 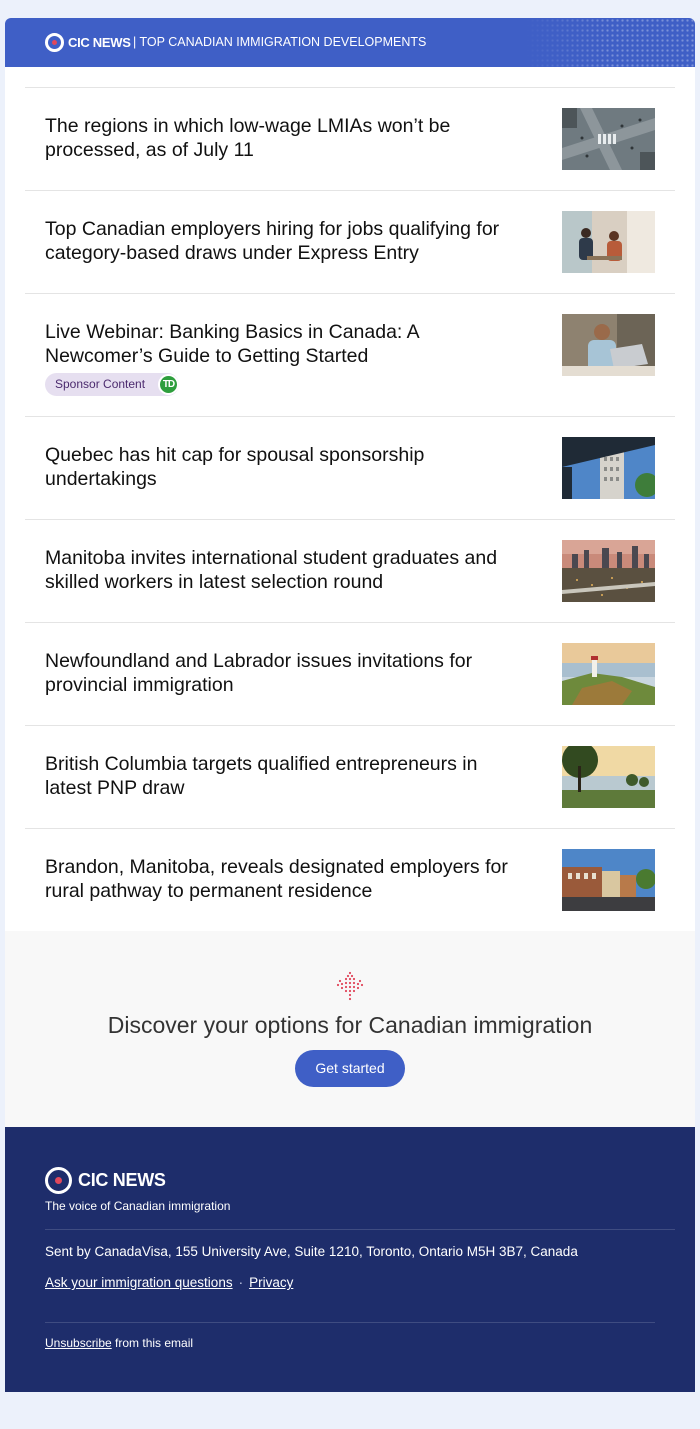 I want to click on footer-tagline: The voice of Canadian immigration, so click(x=138, y=1206).